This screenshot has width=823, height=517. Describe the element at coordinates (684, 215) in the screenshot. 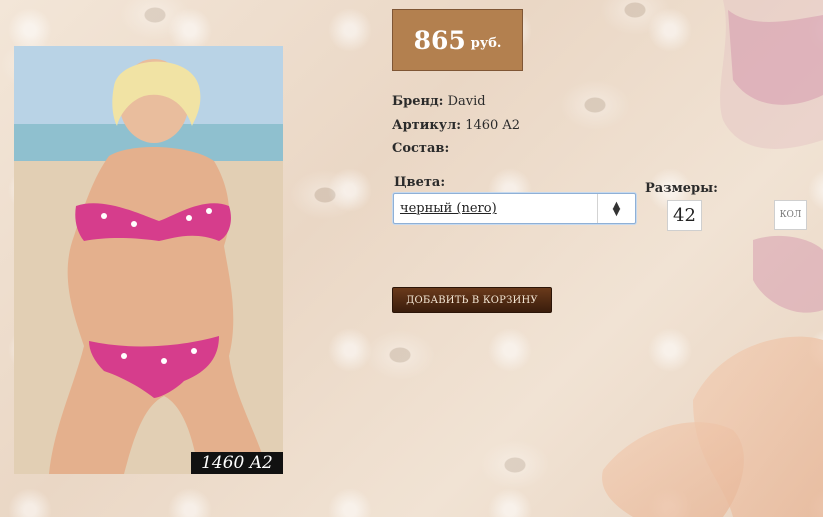

I see `size-option: 42` at that location.